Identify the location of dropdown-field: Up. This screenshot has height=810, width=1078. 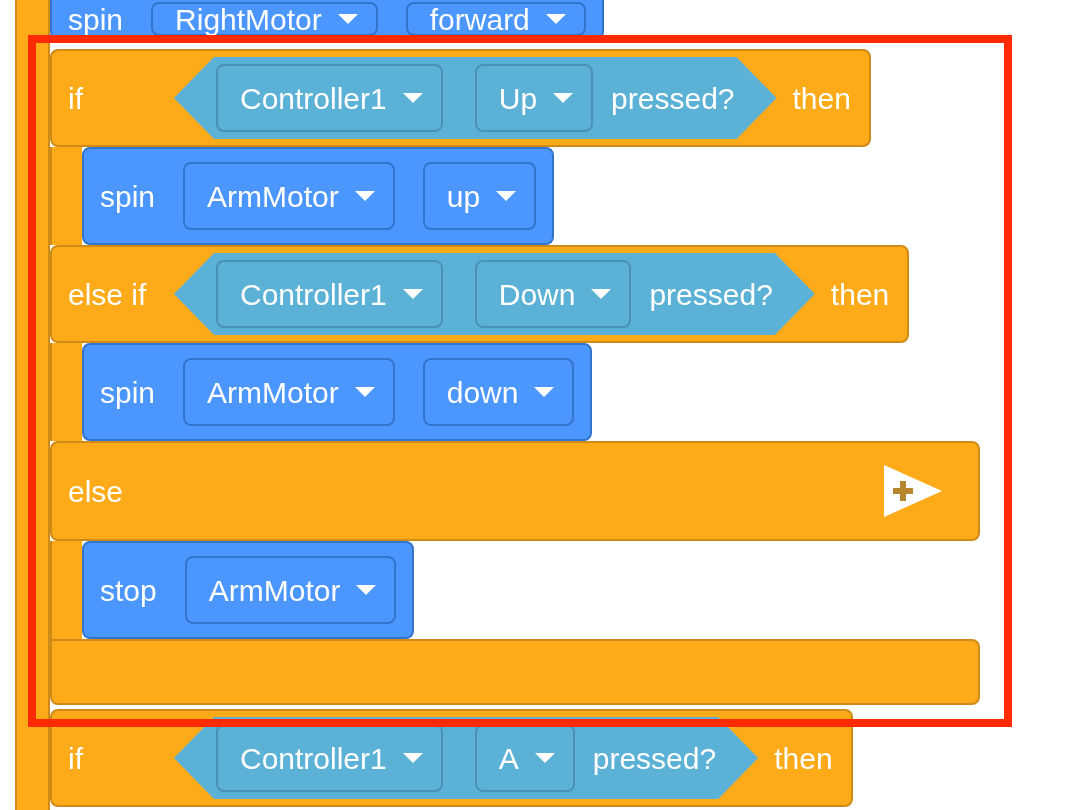
(534, 98).